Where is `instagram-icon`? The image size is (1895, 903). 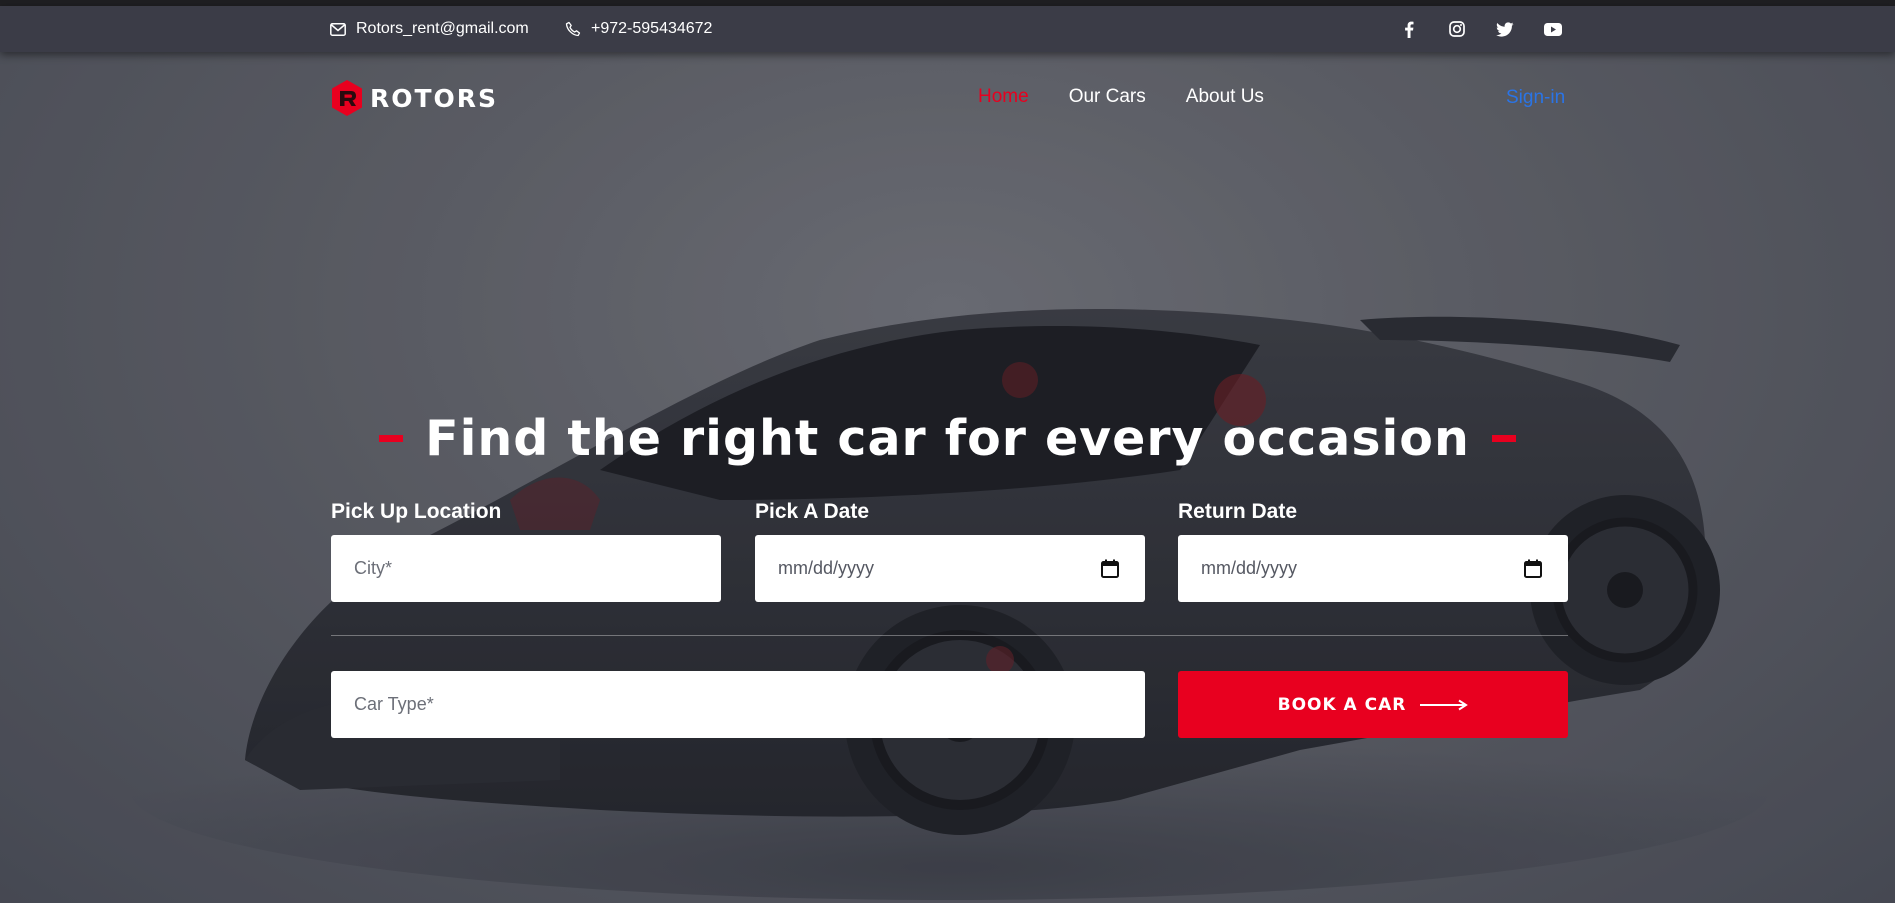 instagram-icon is located at coordinates (1457, 29).